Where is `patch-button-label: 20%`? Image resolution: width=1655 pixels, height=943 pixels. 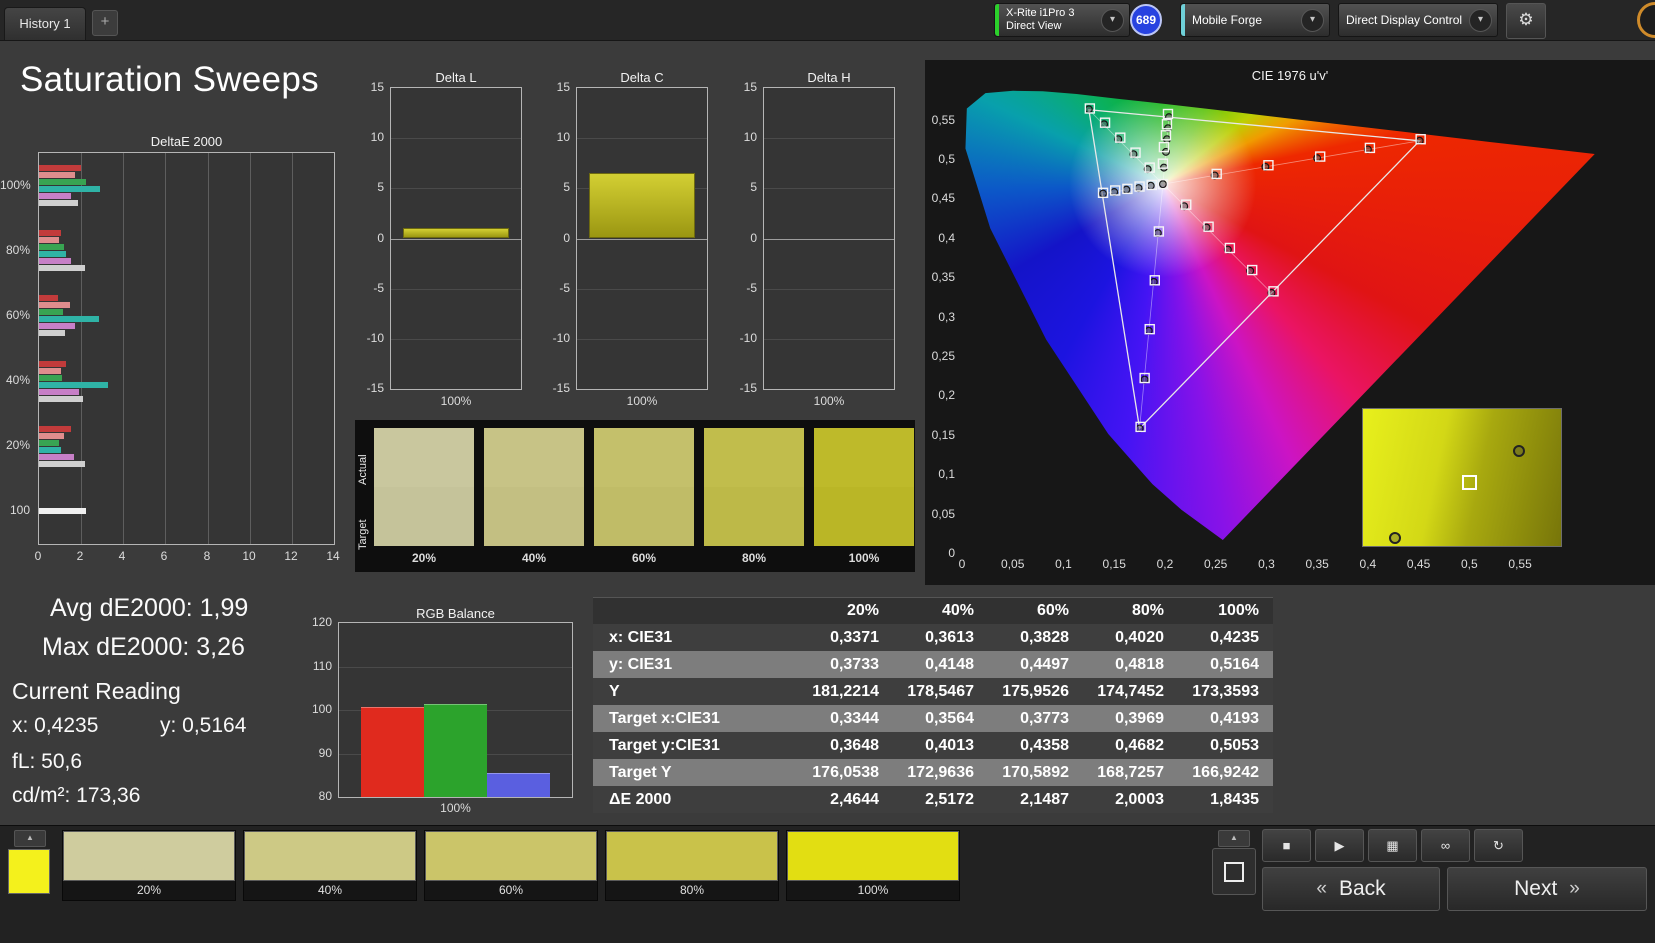 patch-button-label: 20% is located at coordinates (149, 890).